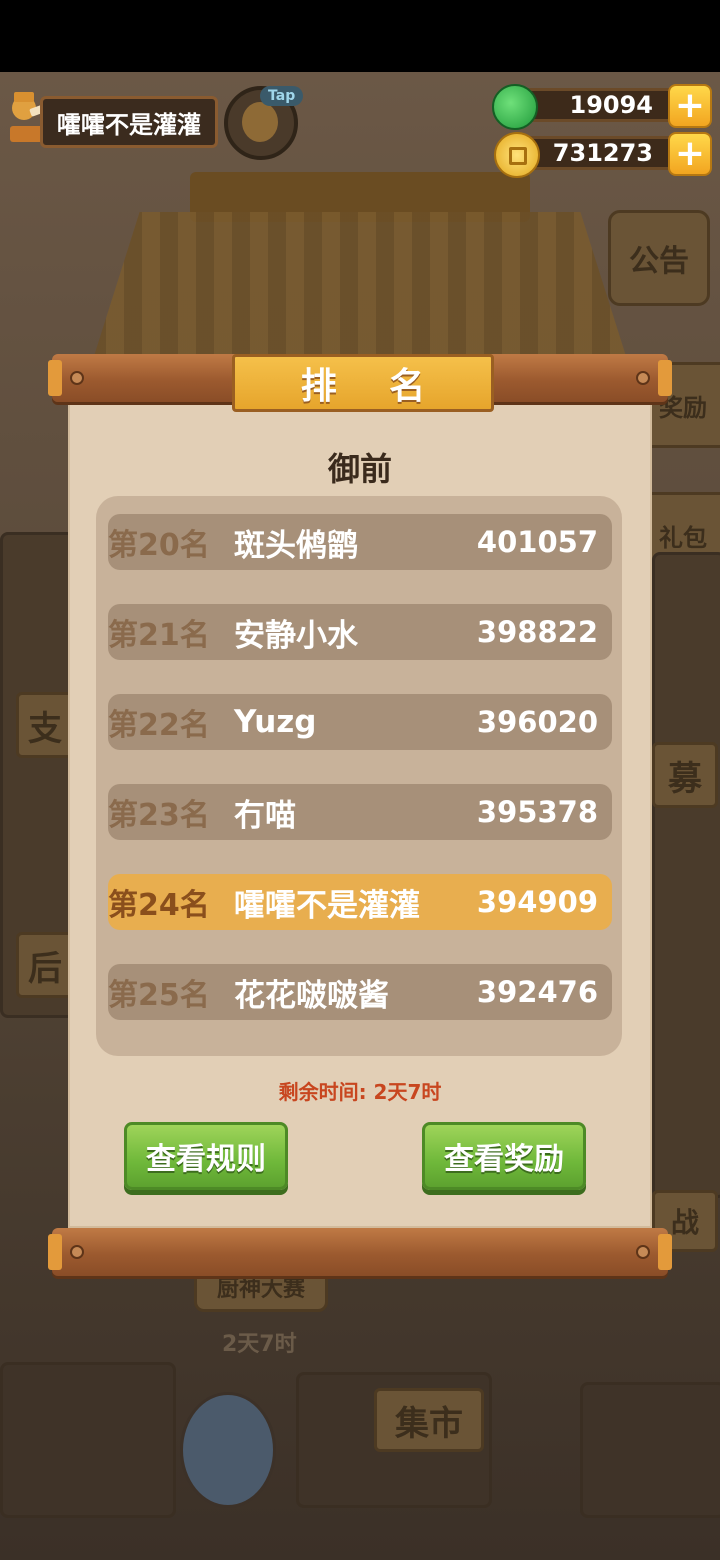 This screenshot has height=1560, width=720. Describe the element at coordinates (88, 1440) in the screenshot. I see `stall-left` at that location.